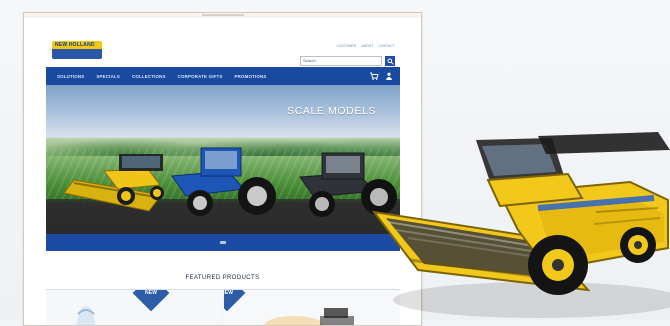 This screenshot has height=326, width=670. What do you see at coordinates (223, 190) in the screenshot?
I see `hero-vehicles-illustration` at bounding box center [223, 190].